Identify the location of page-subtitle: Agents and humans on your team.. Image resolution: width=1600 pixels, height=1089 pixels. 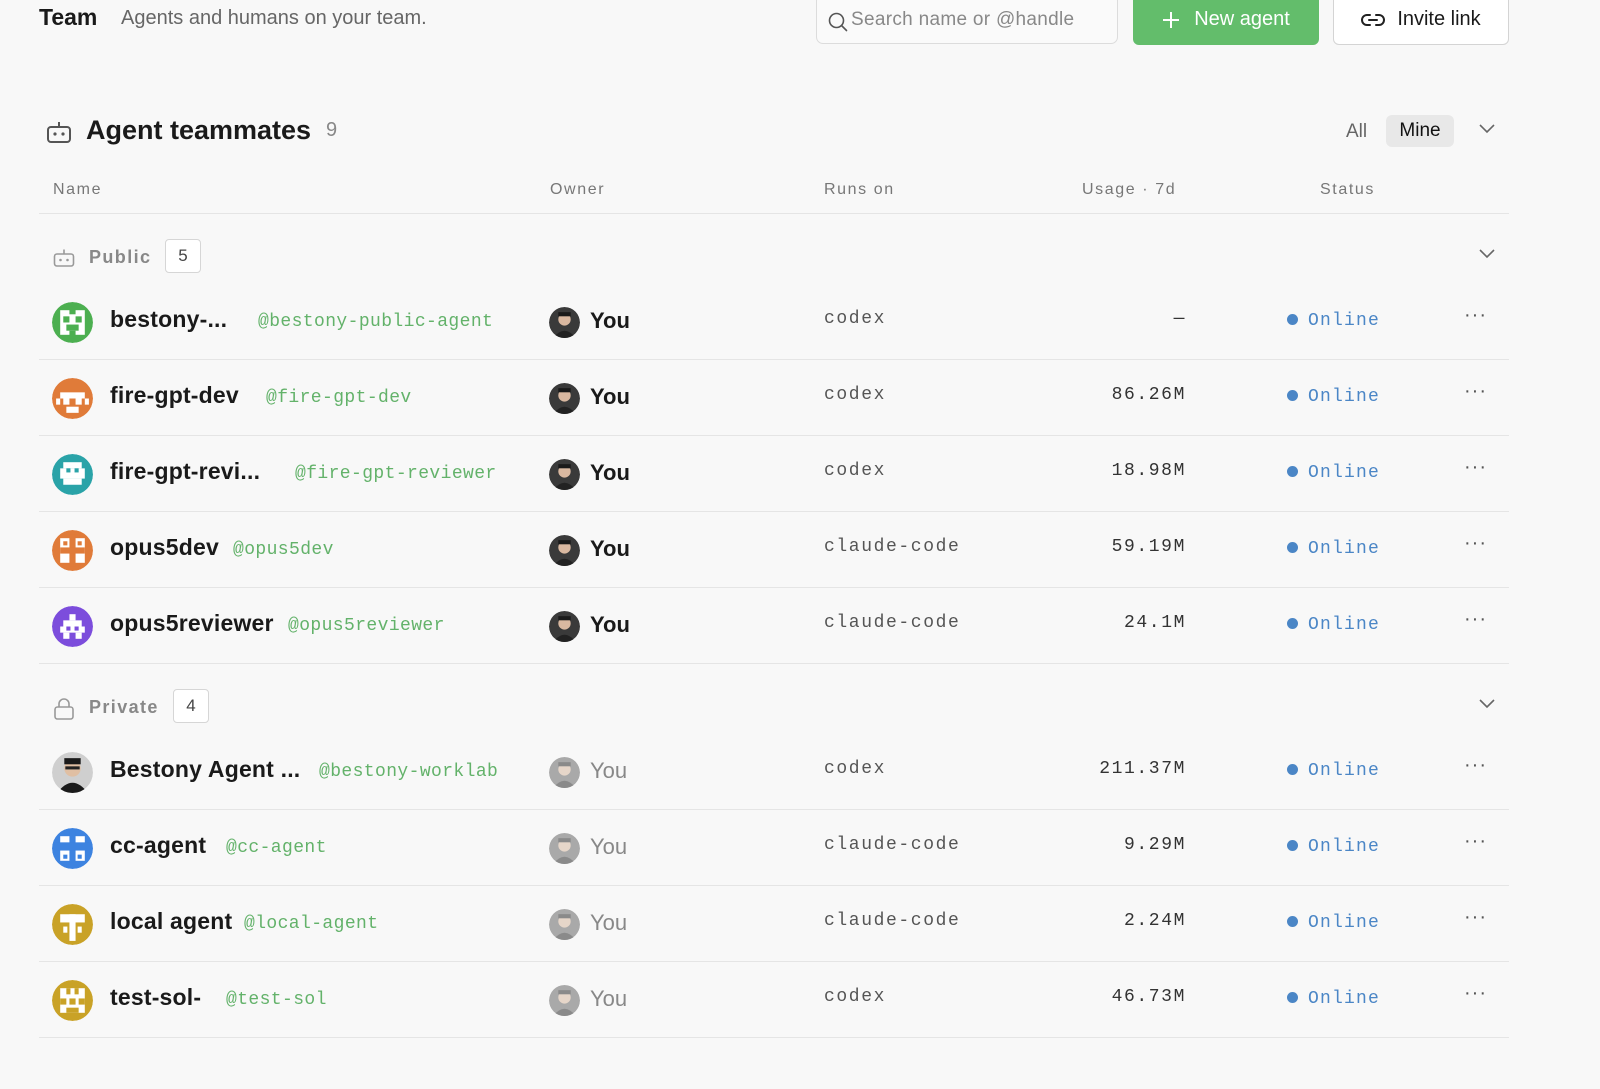
(274, 18).